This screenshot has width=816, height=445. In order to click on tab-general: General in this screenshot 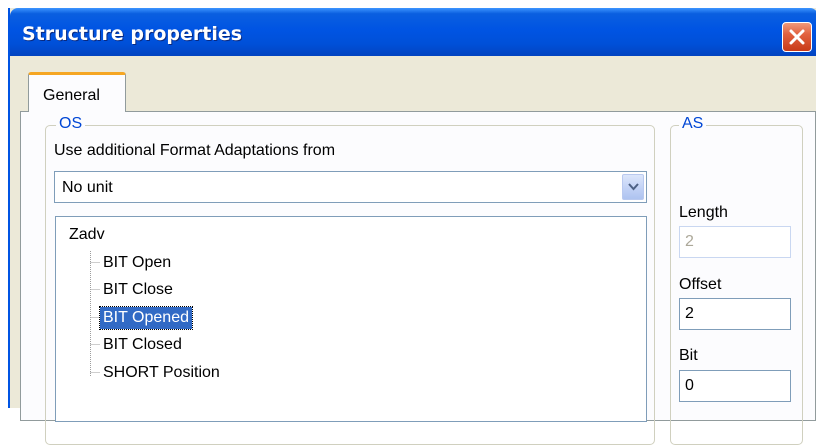, I will do `click(77, 92)`.